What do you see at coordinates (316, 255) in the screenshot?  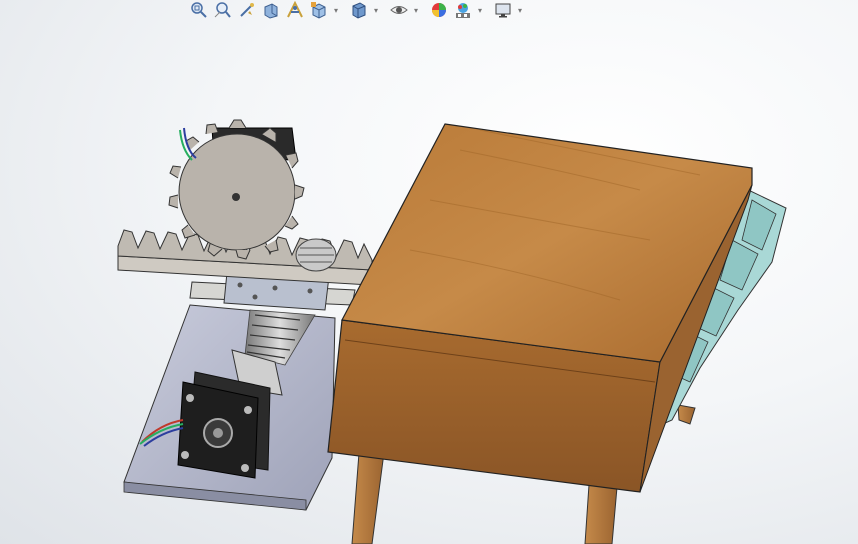 I see `mesh-spring` at bounding box center [316, 255].